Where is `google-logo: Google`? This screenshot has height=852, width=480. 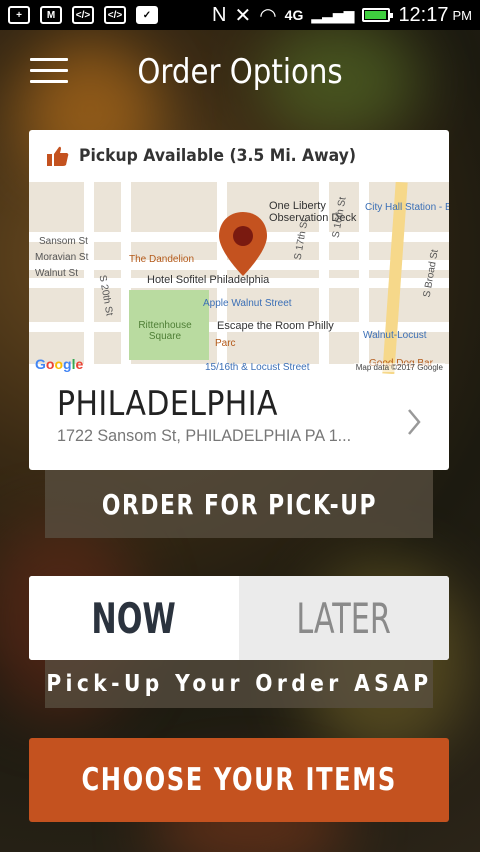
google-logo: Google is located at coordinates (59, 364).